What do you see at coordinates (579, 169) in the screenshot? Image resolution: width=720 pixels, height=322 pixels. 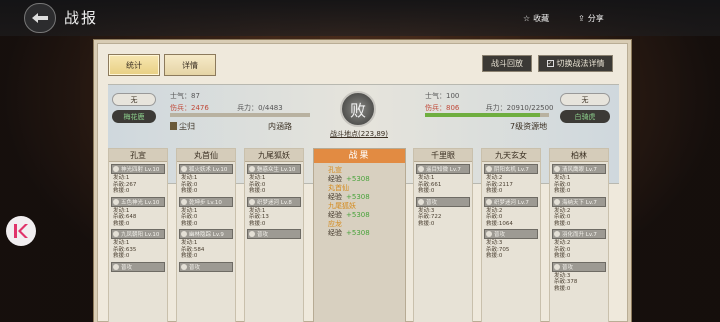 I see `skill-row: 清风鹰眼 Lv.7` at bounding box center [579, 169].